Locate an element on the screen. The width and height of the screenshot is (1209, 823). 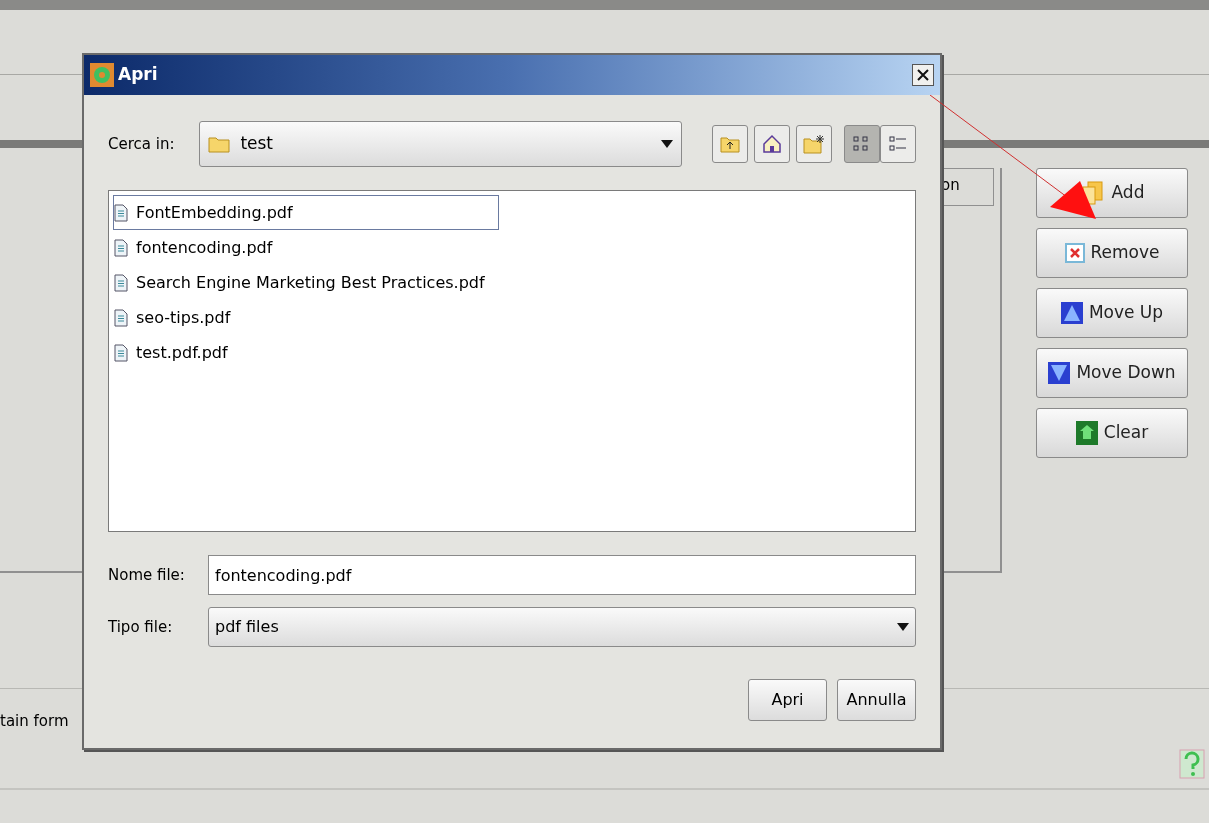
new-folder-icon is located at coordinates (814, 144).